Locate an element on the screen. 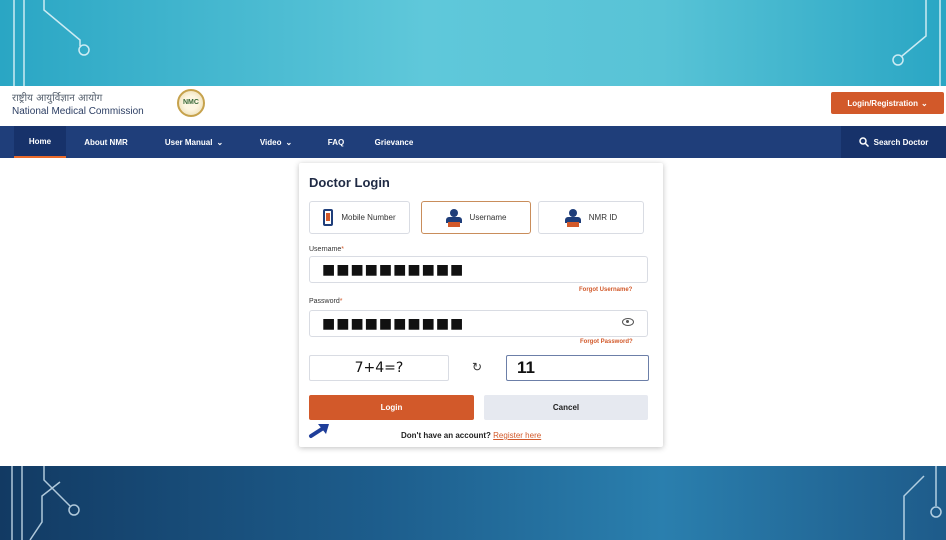  nav-label: About NMR is located at coordinates (106, 142).